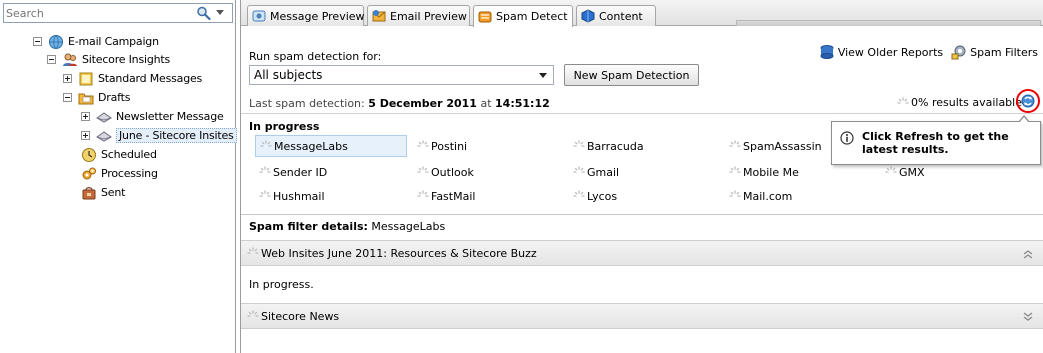  I want to click on tree-node-june-sitecore-insites: June - Sitecore Insites, so click(159, 135).